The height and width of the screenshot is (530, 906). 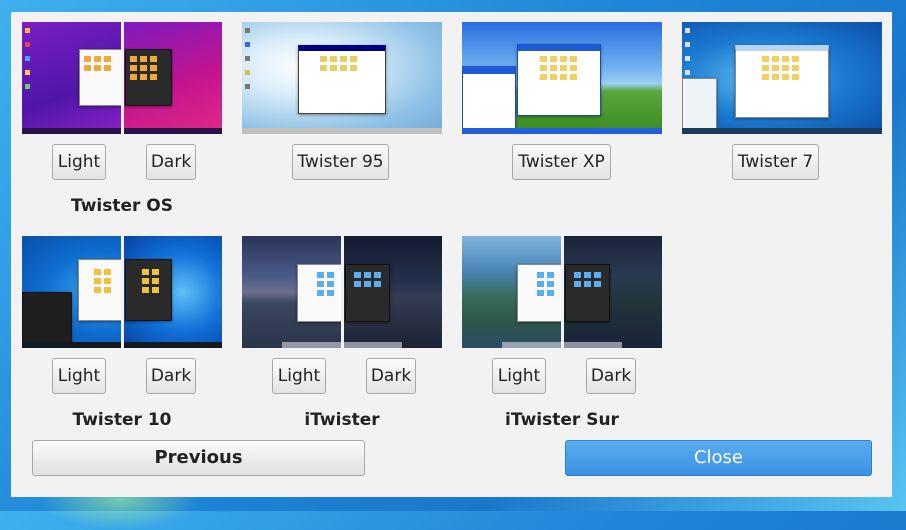 I want to click on twister-10-dark-button: Dark, so click(x=171, y=376).